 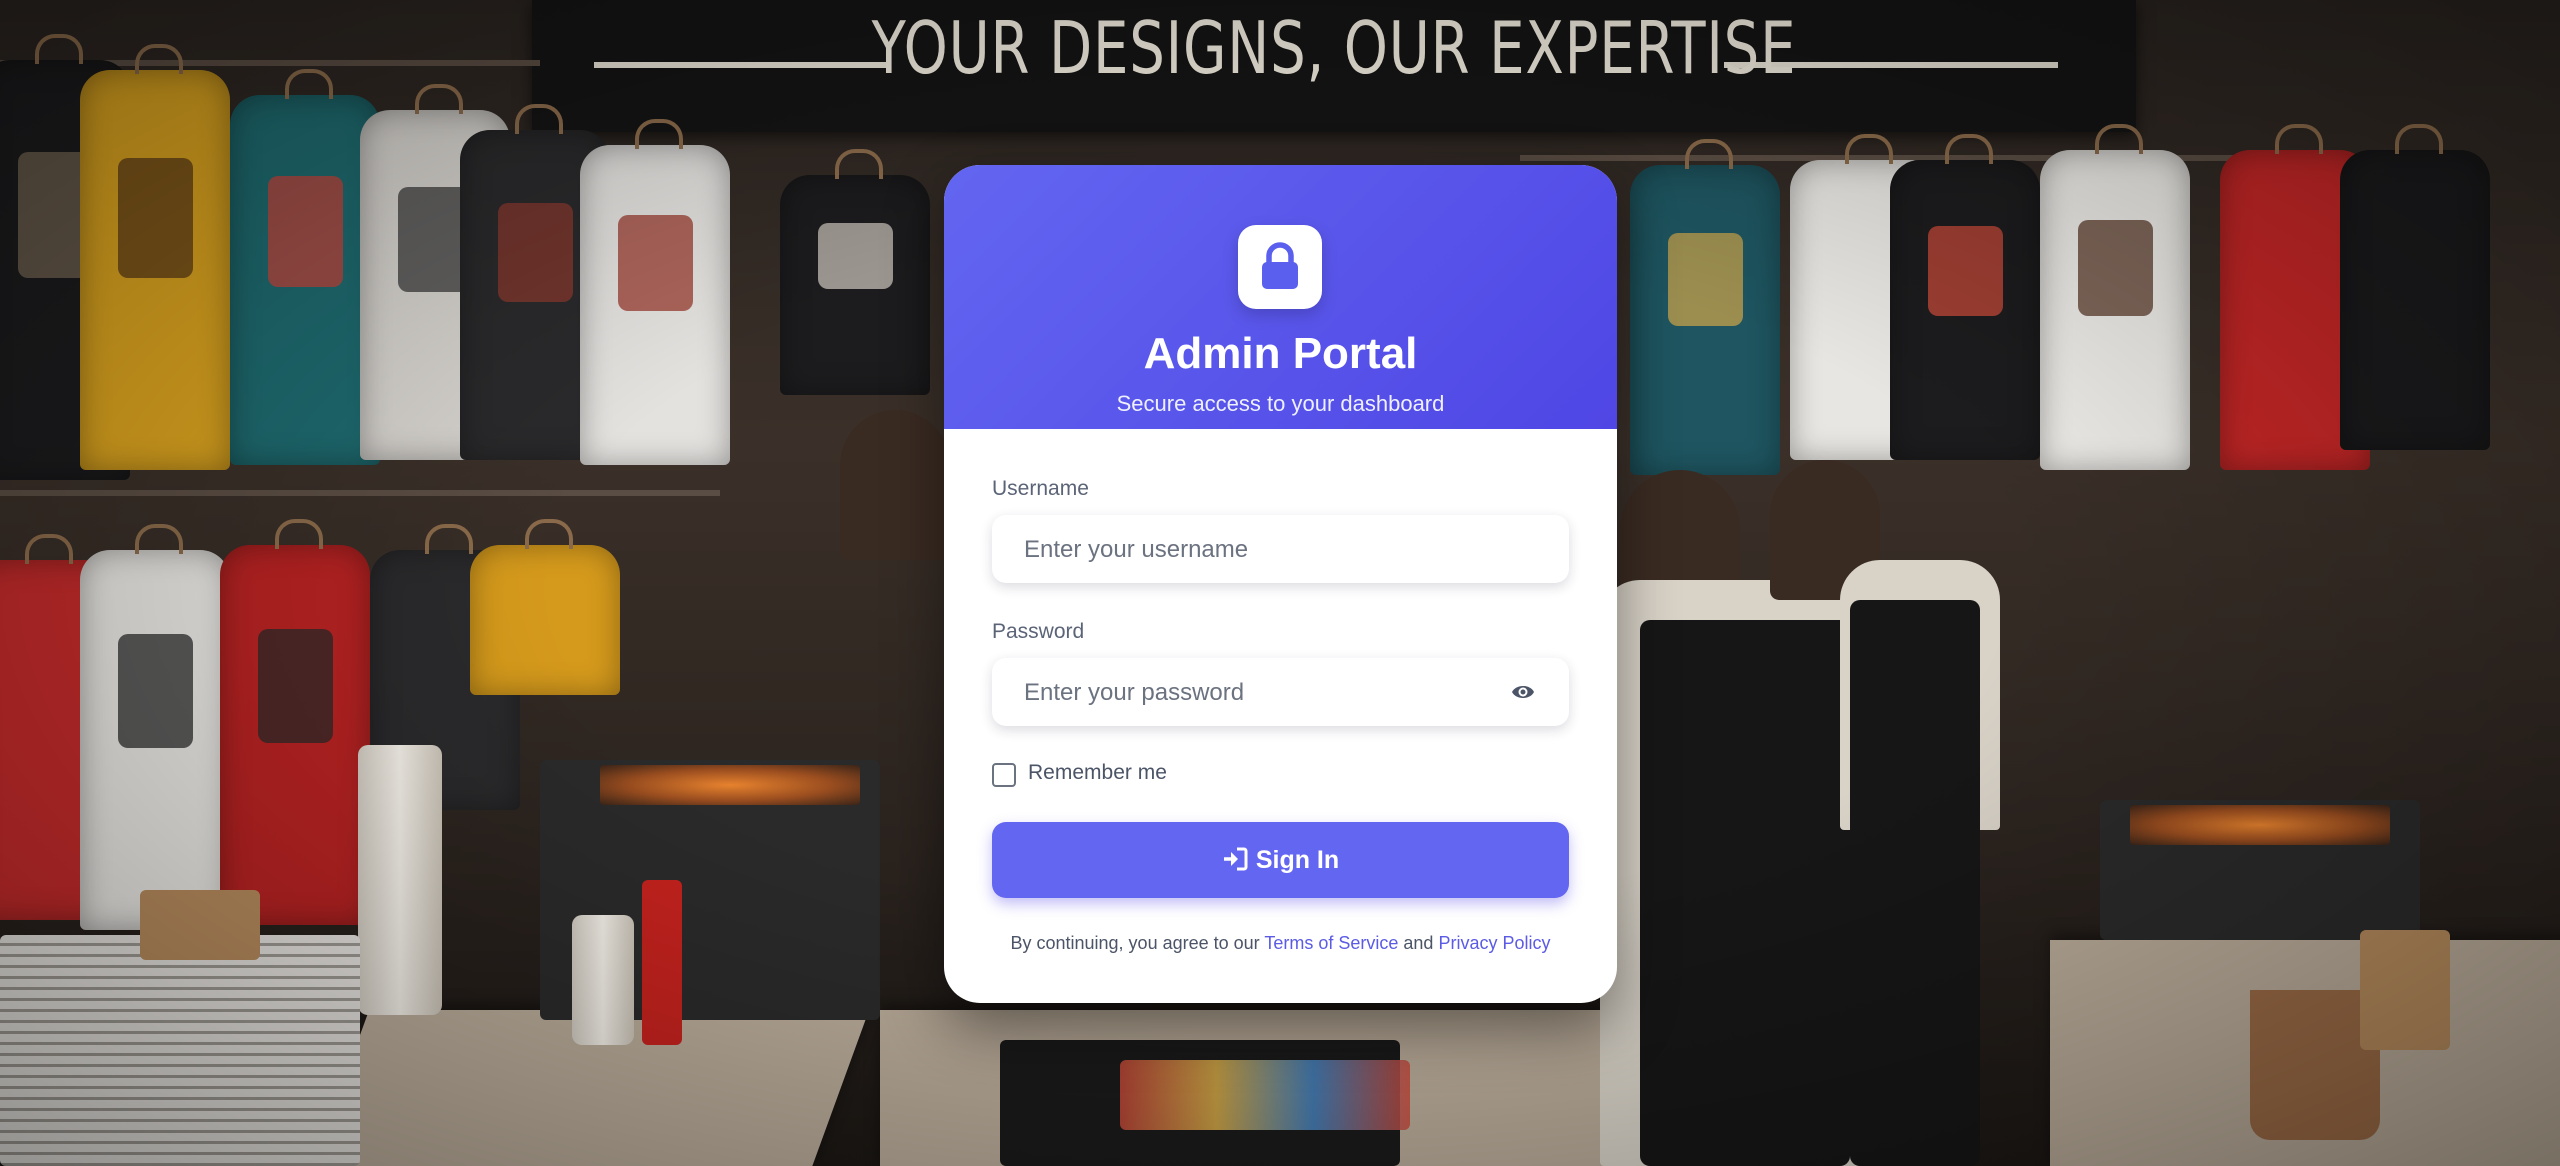 What do you see at coordinates (1280, 403) in the screenshot?
I see `page-subtitle: Secure access to your dashboard` at bounding box center [1280, 403].